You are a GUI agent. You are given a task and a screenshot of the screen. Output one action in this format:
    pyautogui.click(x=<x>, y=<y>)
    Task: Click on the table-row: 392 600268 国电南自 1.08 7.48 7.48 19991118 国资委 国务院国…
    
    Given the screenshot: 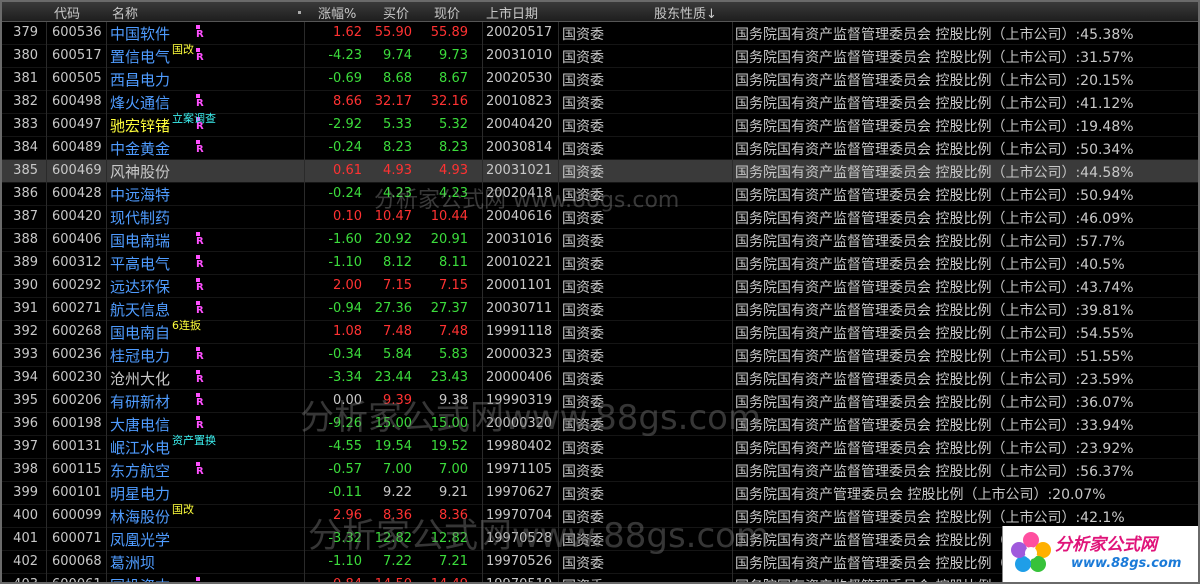 What is the action you would take?
    pyautogui.click(x=600, y=331)
    